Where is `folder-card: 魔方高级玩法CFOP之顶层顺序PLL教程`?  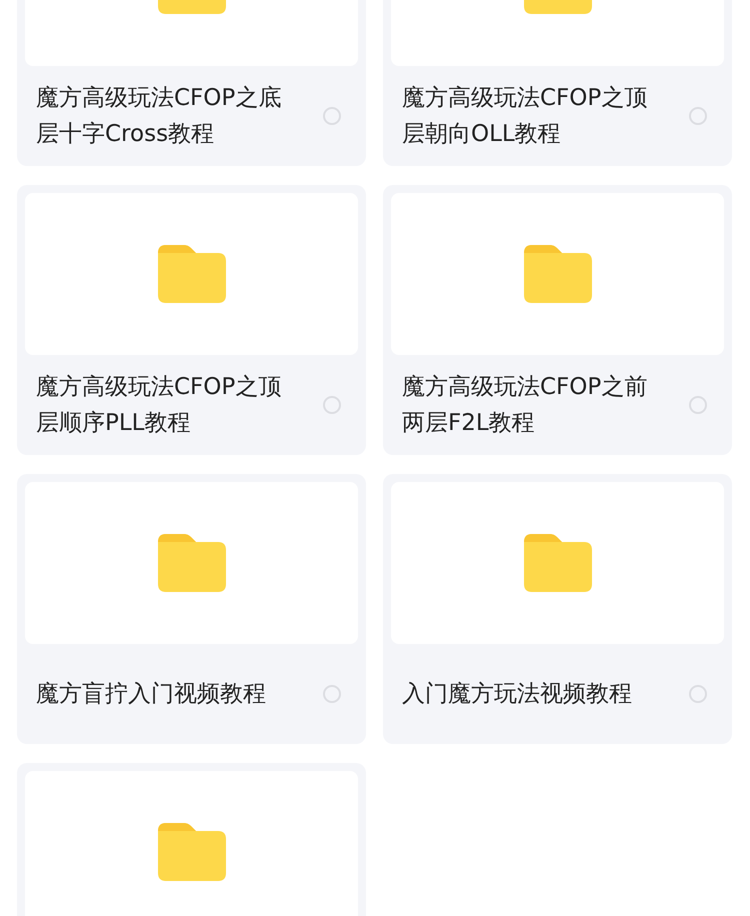
folder-card: 魔方高级玩法CFOP之顶层顺序PLL教程 is located at coordinates (191, 320).